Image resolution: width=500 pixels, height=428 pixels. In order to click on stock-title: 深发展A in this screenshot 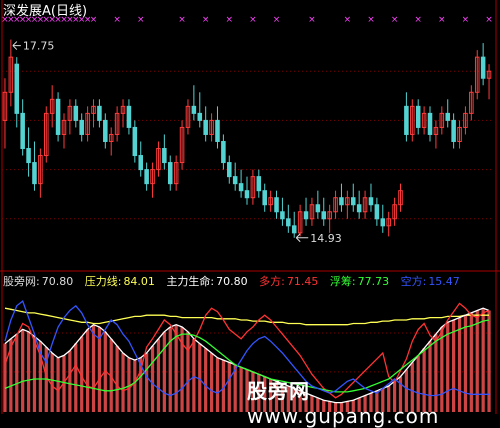, I will do `click(27, 11)`.